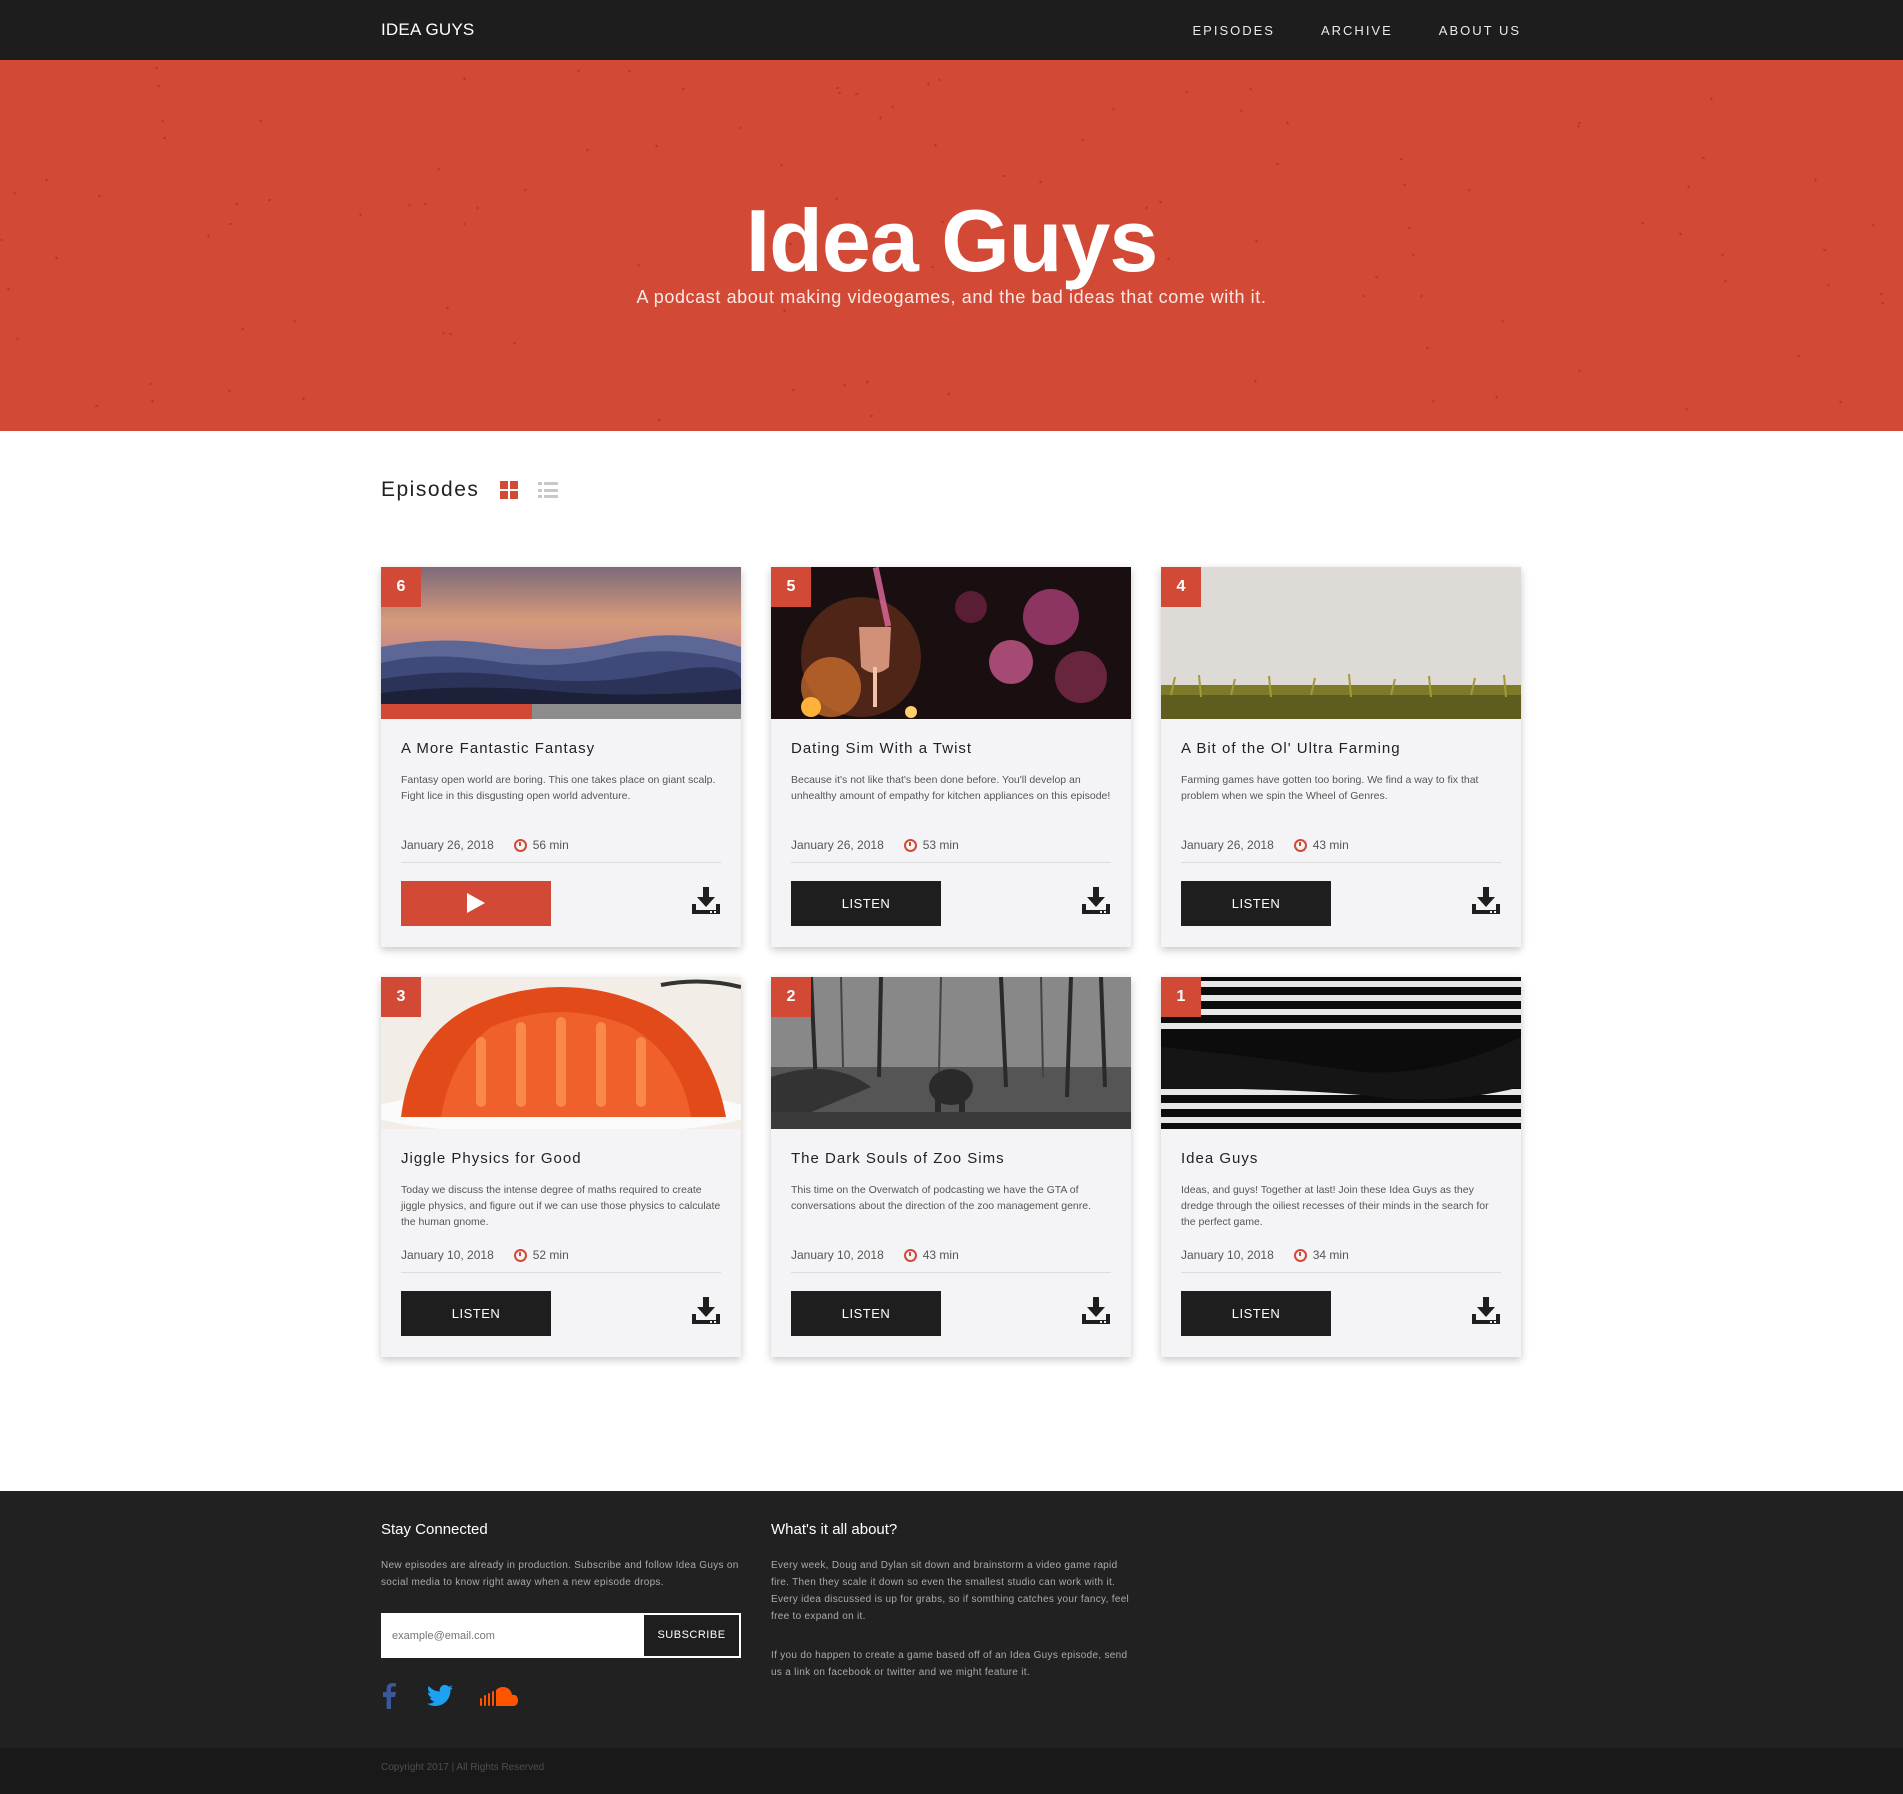 The height and width of the screenshot is (1794, 1903). What do you see at coordinates (498, 748) in the screenshot?
I see `episode-title: A More Fantastic Fantasy` at bounding box center [498, 748].